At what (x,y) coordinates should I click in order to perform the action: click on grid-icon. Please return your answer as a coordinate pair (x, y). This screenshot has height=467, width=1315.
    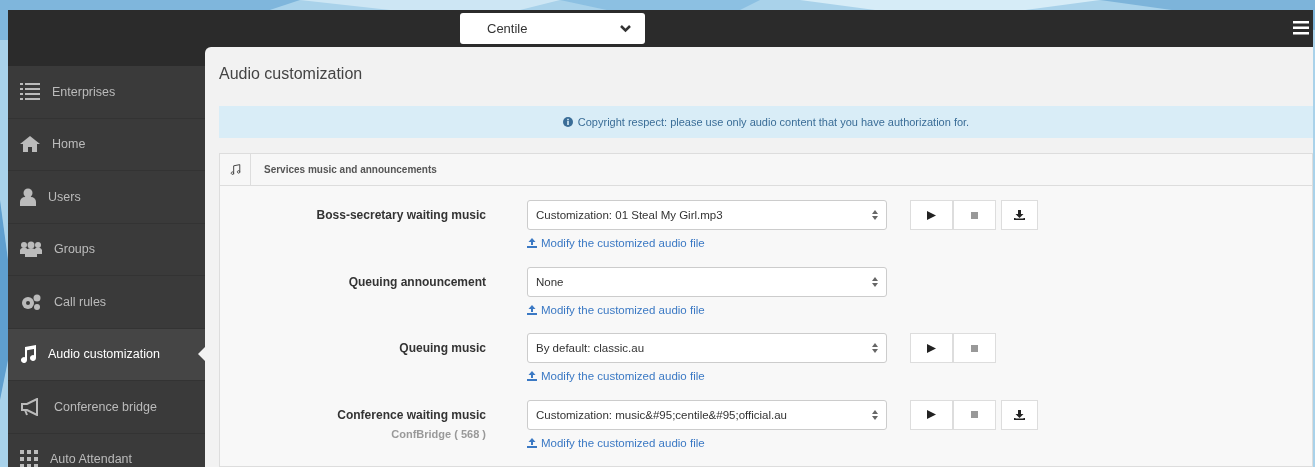
    Looking at the image, I should click on (29, 458).